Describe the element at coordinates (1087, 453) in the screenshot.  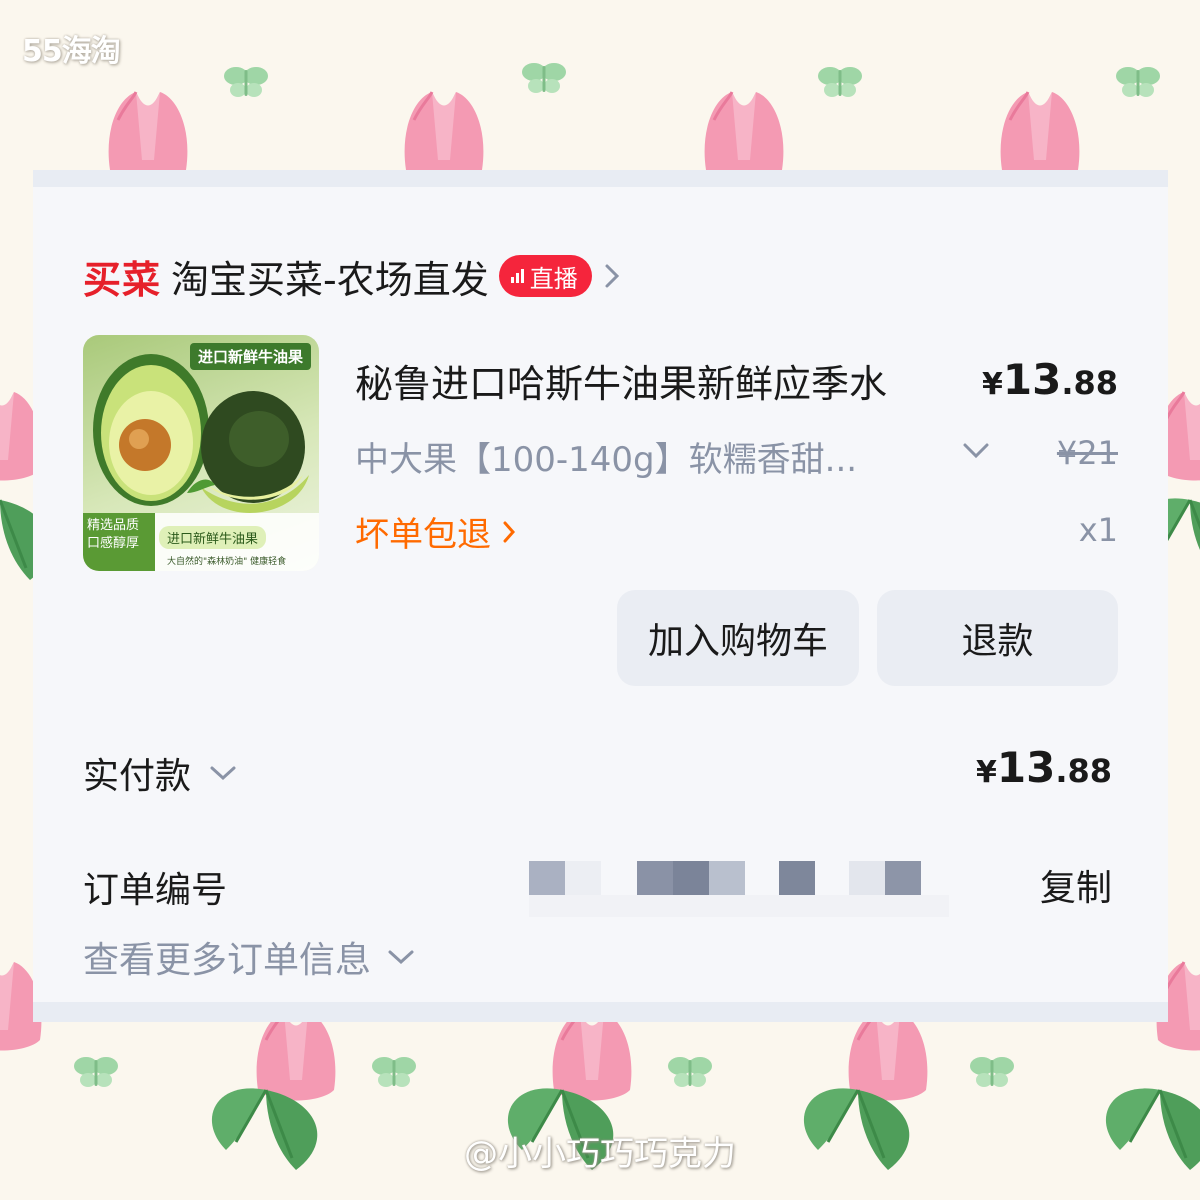
I see `original-price: ¥21` at that location.